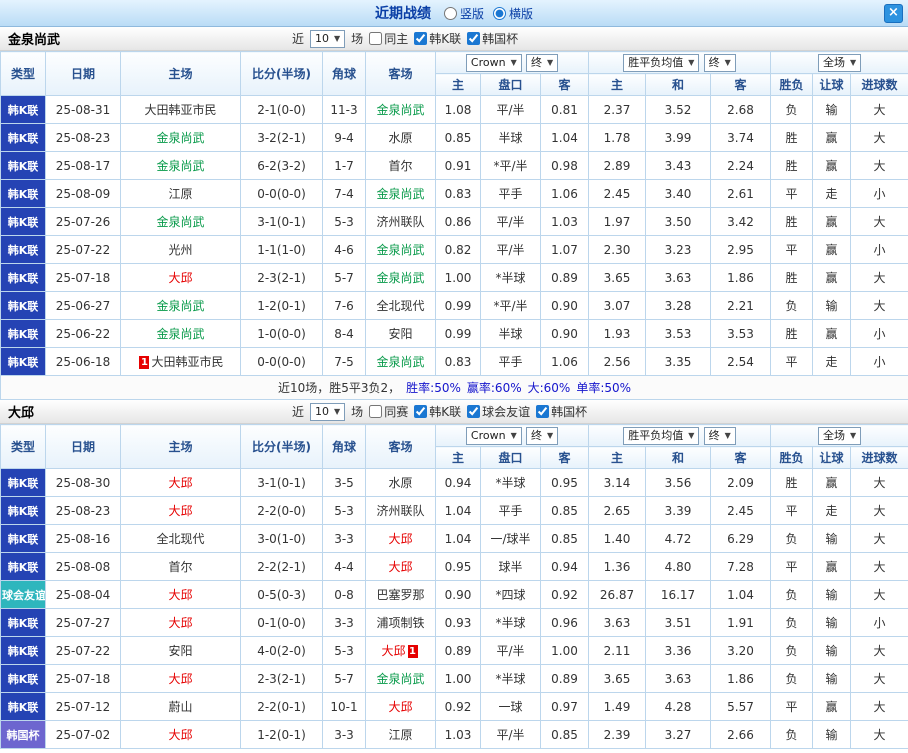  What do you see at coordinates (281, 73) in the screenshot?
I see `col-header-score: 比分(半场)` at bounding box center [281, 73].